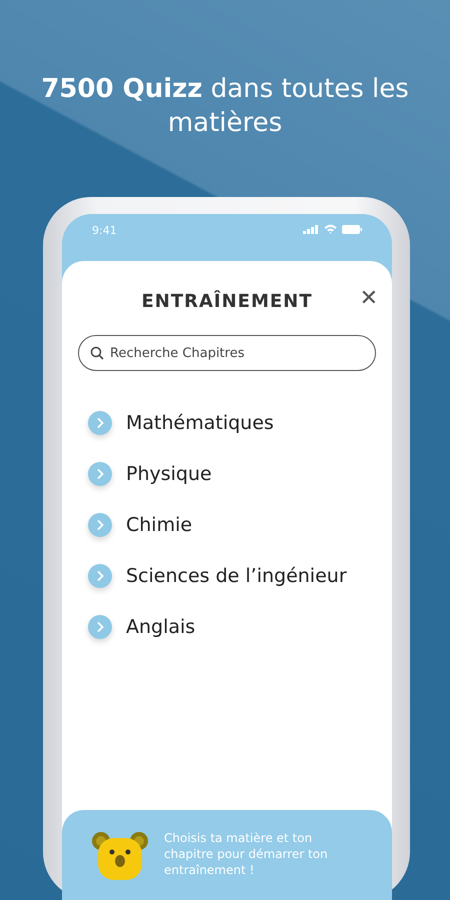 The width and height of the screenshot is (450, 900). I want to click on koala-drawing, so click(120, 855).